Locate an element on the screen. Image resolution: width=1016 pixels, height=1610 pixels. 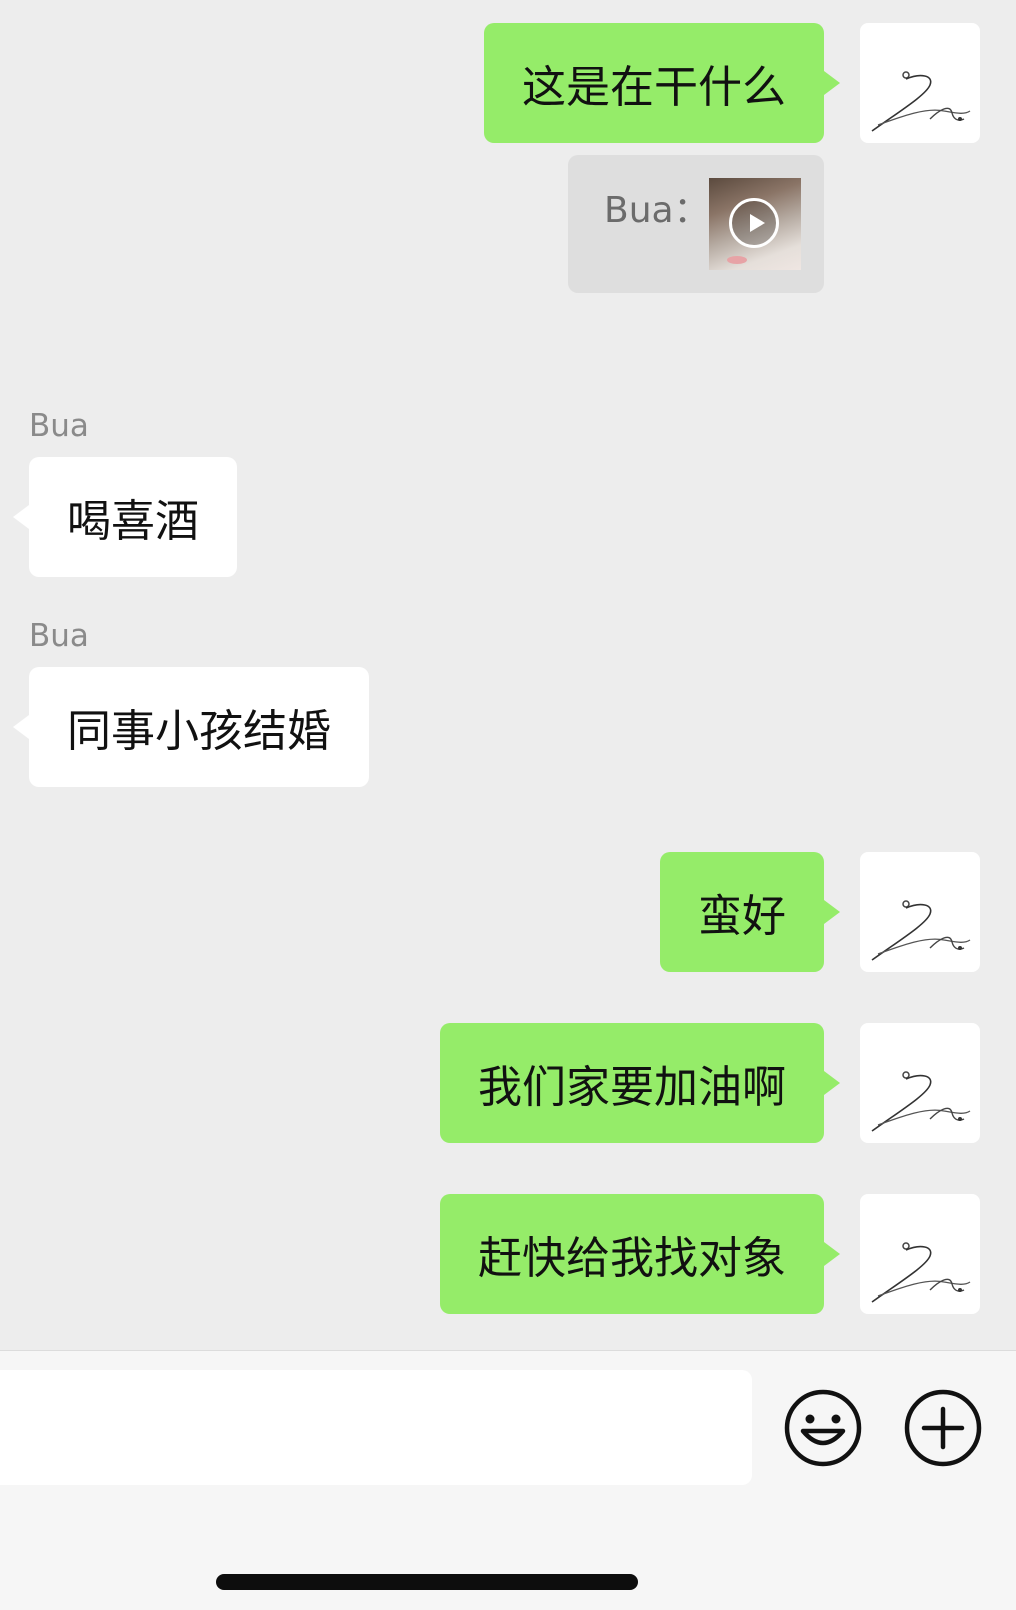
outgoing-message: 蛮好 is located at coordinates (750, 912).